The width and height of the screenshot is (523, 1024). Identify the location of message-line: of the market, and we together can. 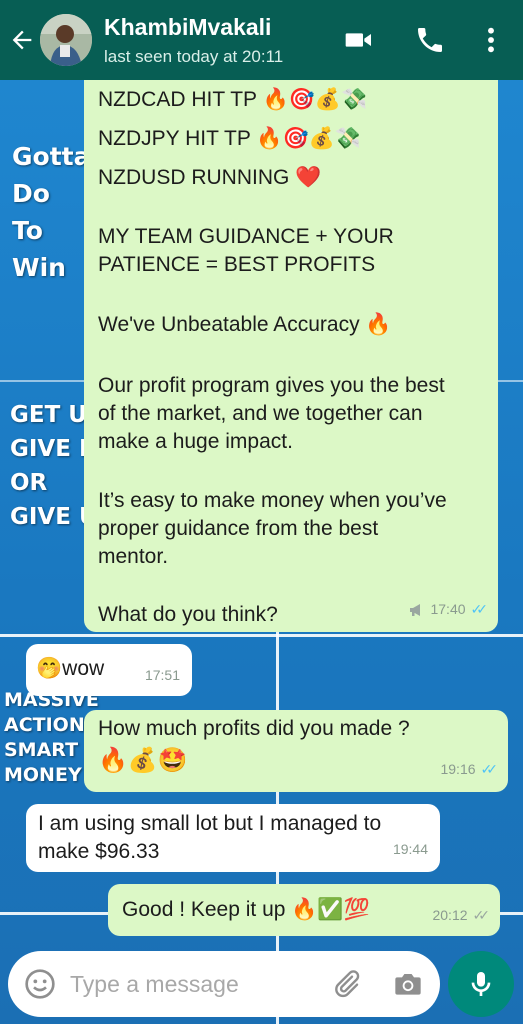
(260, 413).